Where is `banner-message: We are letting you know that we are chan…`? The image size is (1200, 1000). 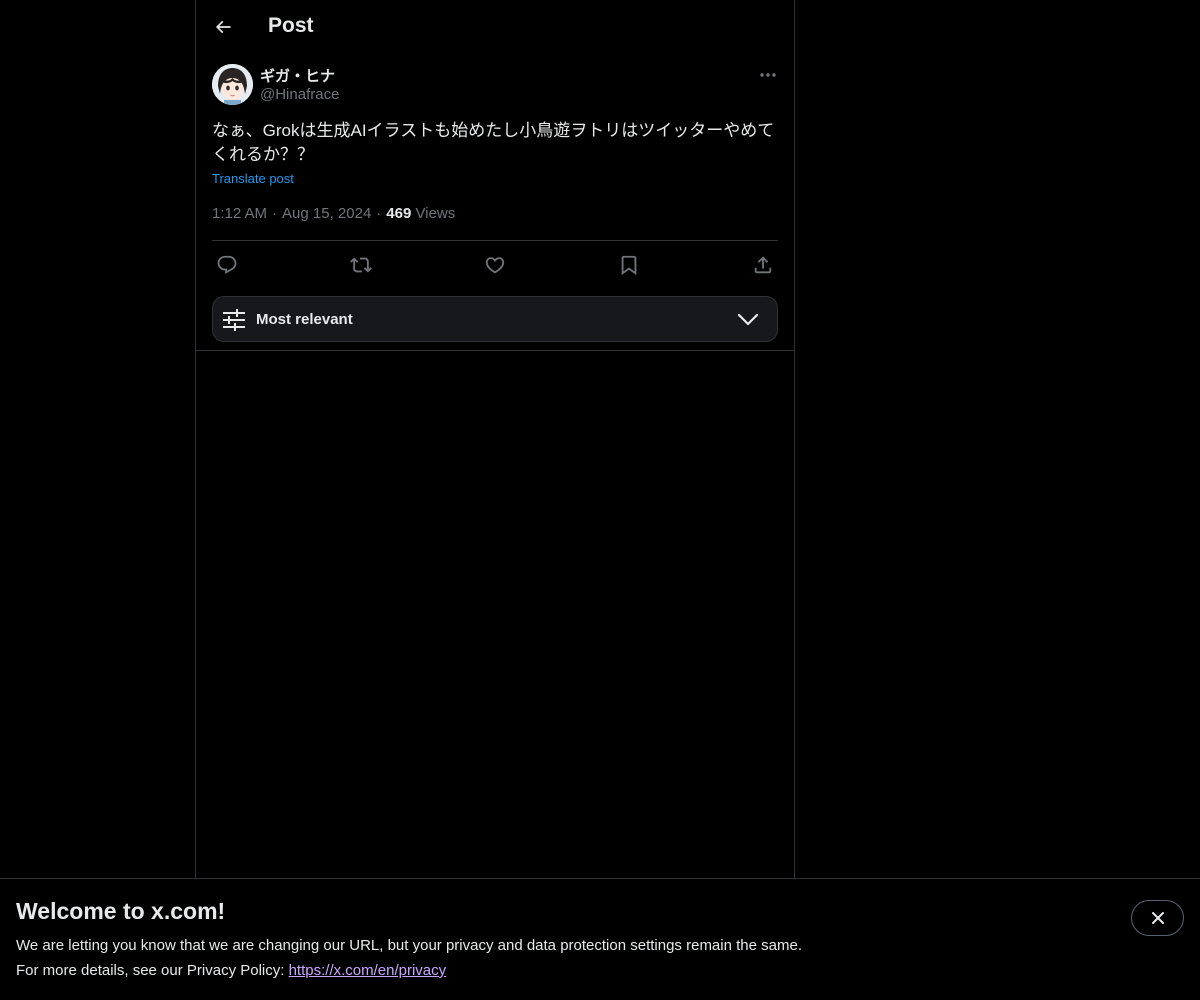
banner-message: We are letting you know that we are chan… is located at coordinates (409, 945).